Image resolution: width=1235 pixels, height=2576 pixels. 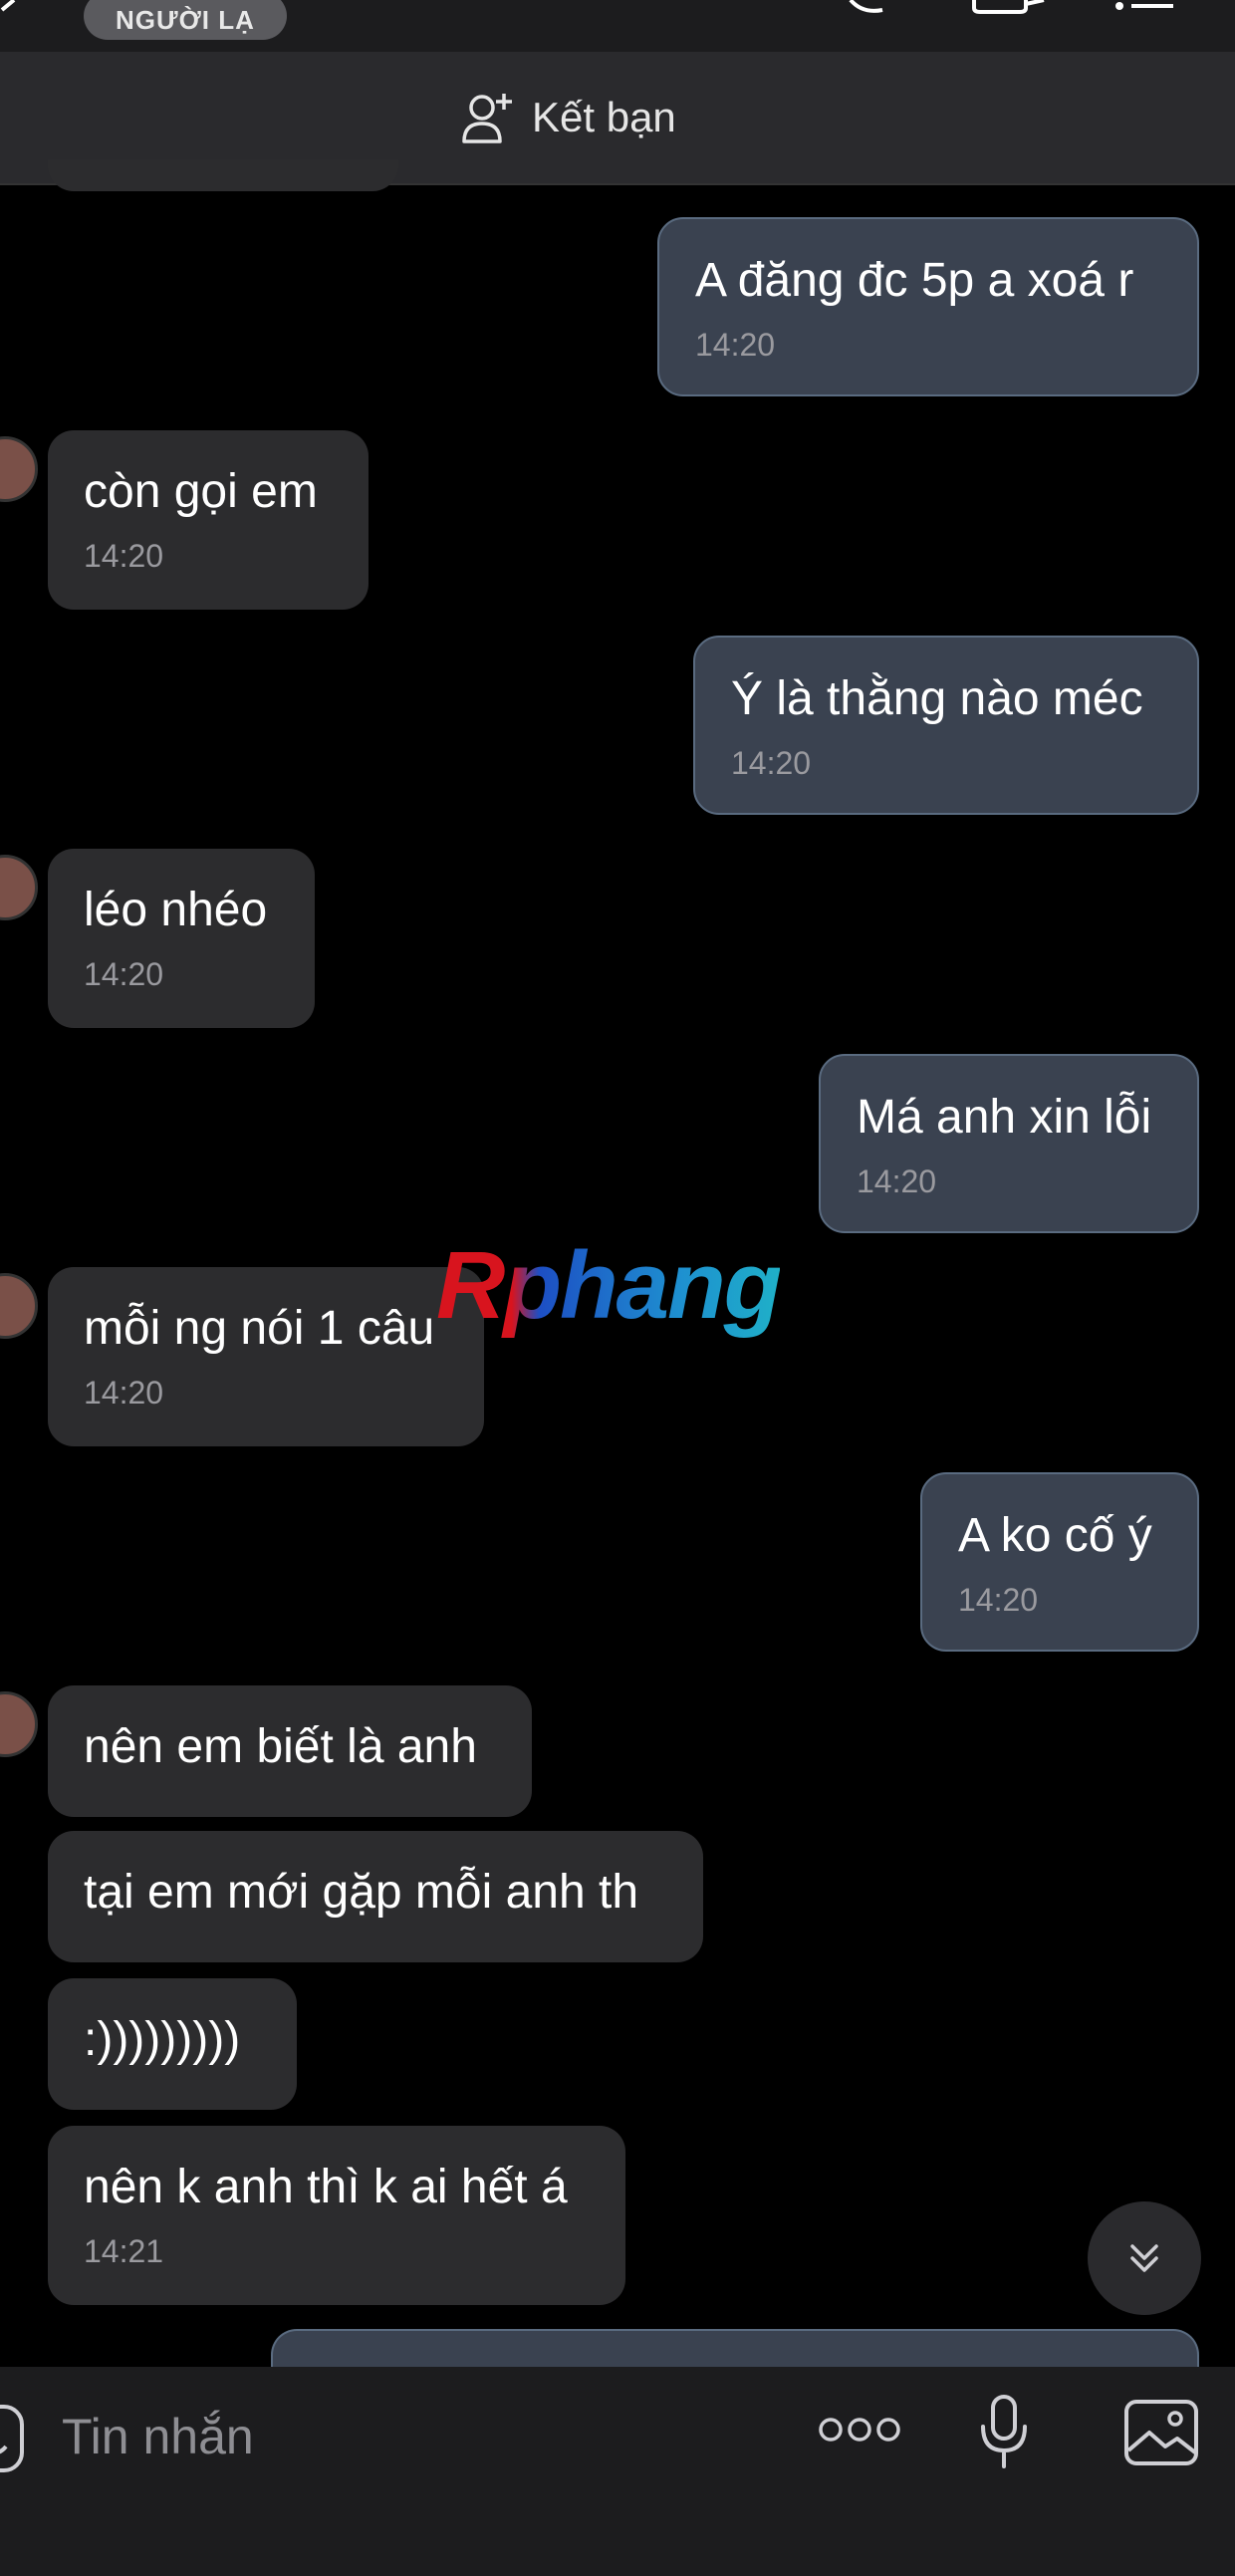 What do you see at coordinates (604, 117) in the screenshot?
I see `add-friend-label: Kết bạn` at bounding box center [604, 117].